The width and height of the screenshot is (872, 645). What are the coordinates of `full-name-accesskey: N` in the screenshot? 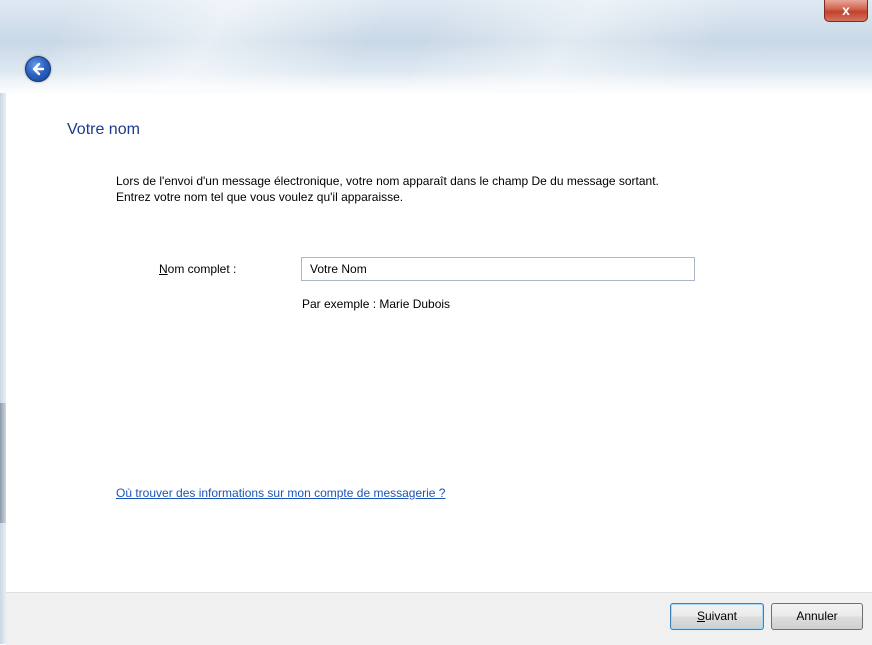 It's located at (163, 269).